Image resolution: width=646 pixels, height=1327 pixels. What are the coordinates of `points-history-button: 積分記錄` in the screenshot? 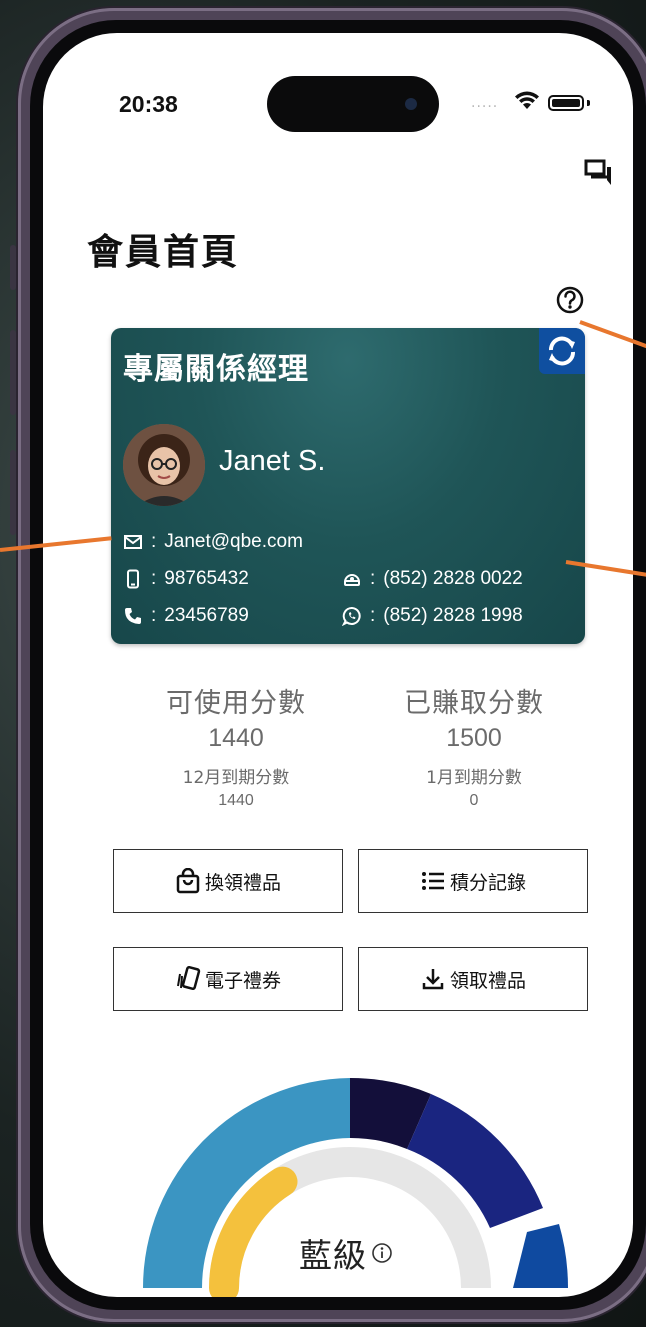 It's located at (473, 881).